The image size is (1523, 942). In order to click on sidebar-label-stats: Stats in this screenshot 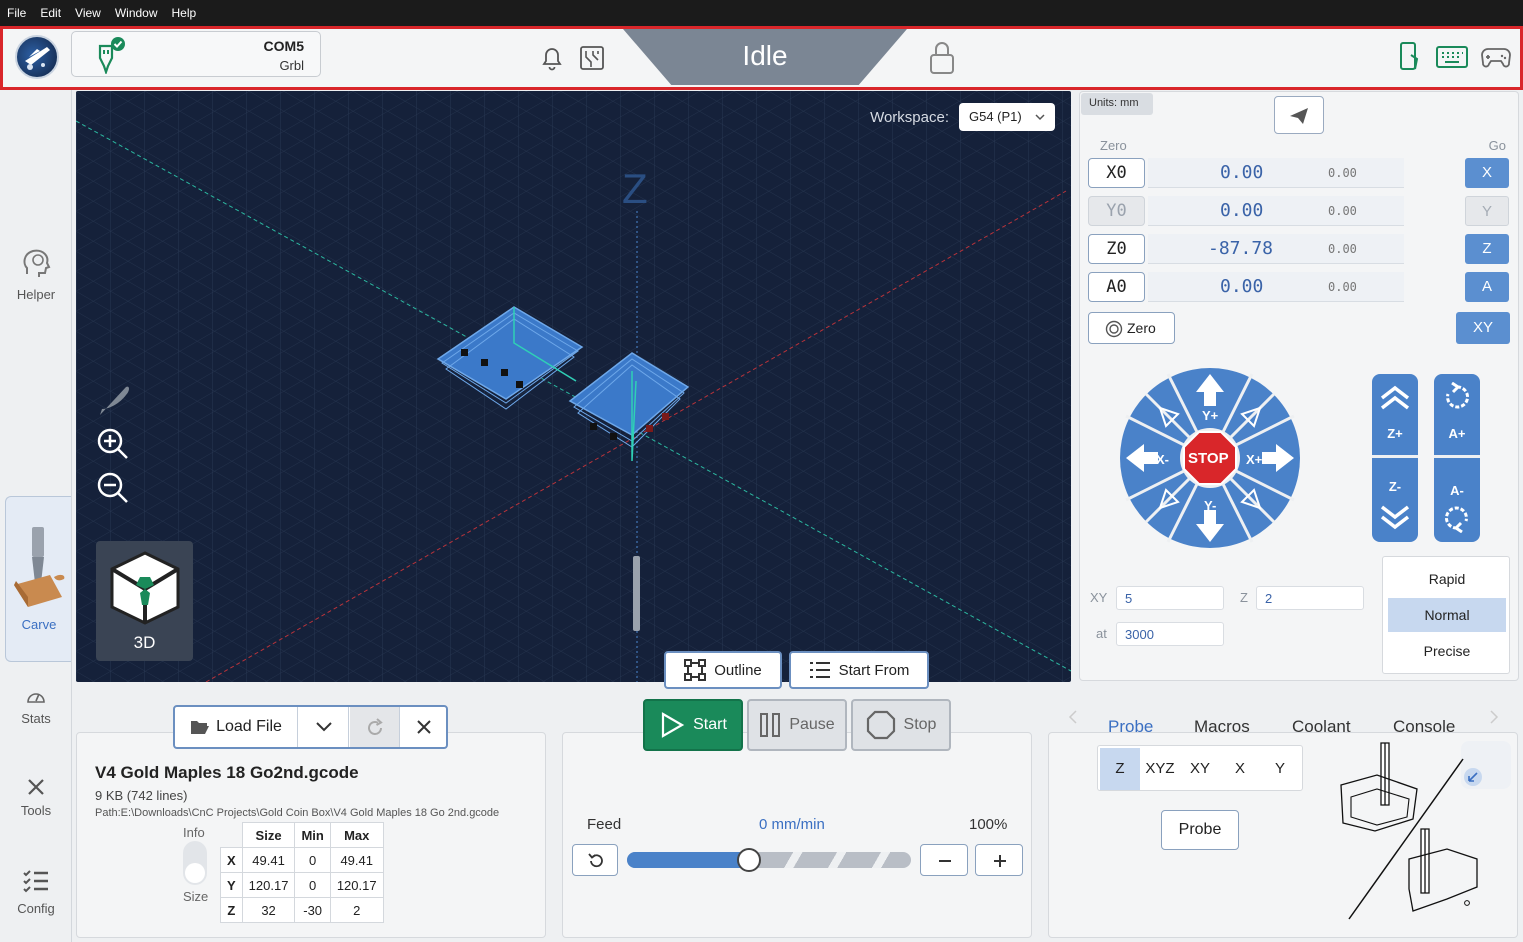, I will do `click(36, 718)`.